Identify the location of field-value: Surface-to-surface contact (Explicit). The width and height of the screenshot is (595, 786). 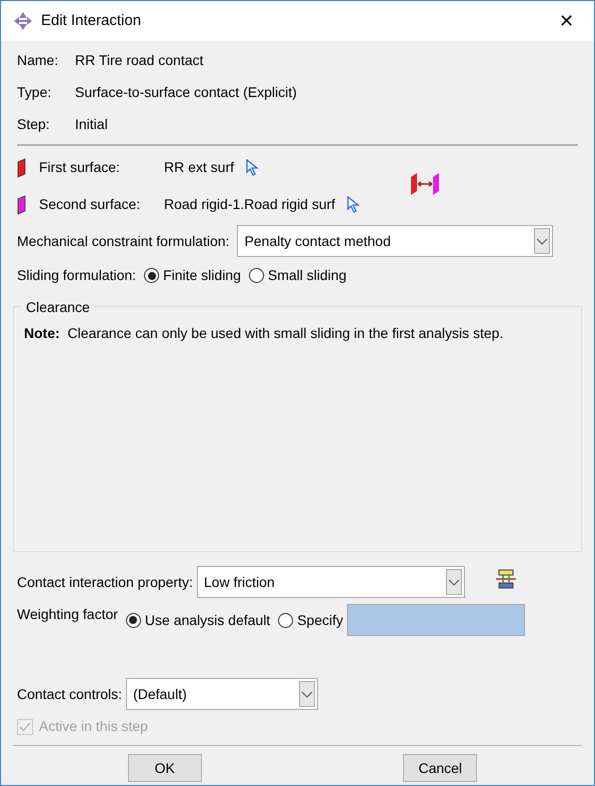
(186, 92).